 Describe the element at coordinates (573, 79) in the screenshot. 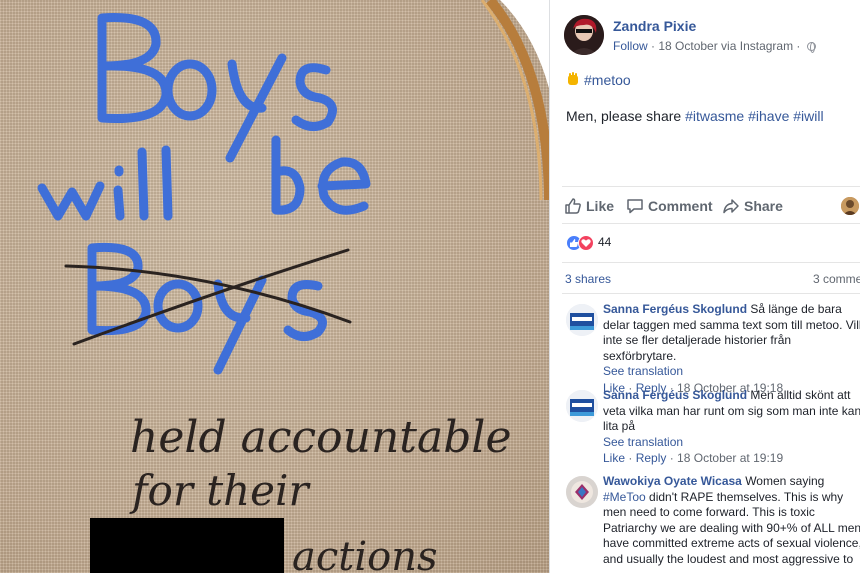

I see `raised-fist-emoji-icon` at that location.